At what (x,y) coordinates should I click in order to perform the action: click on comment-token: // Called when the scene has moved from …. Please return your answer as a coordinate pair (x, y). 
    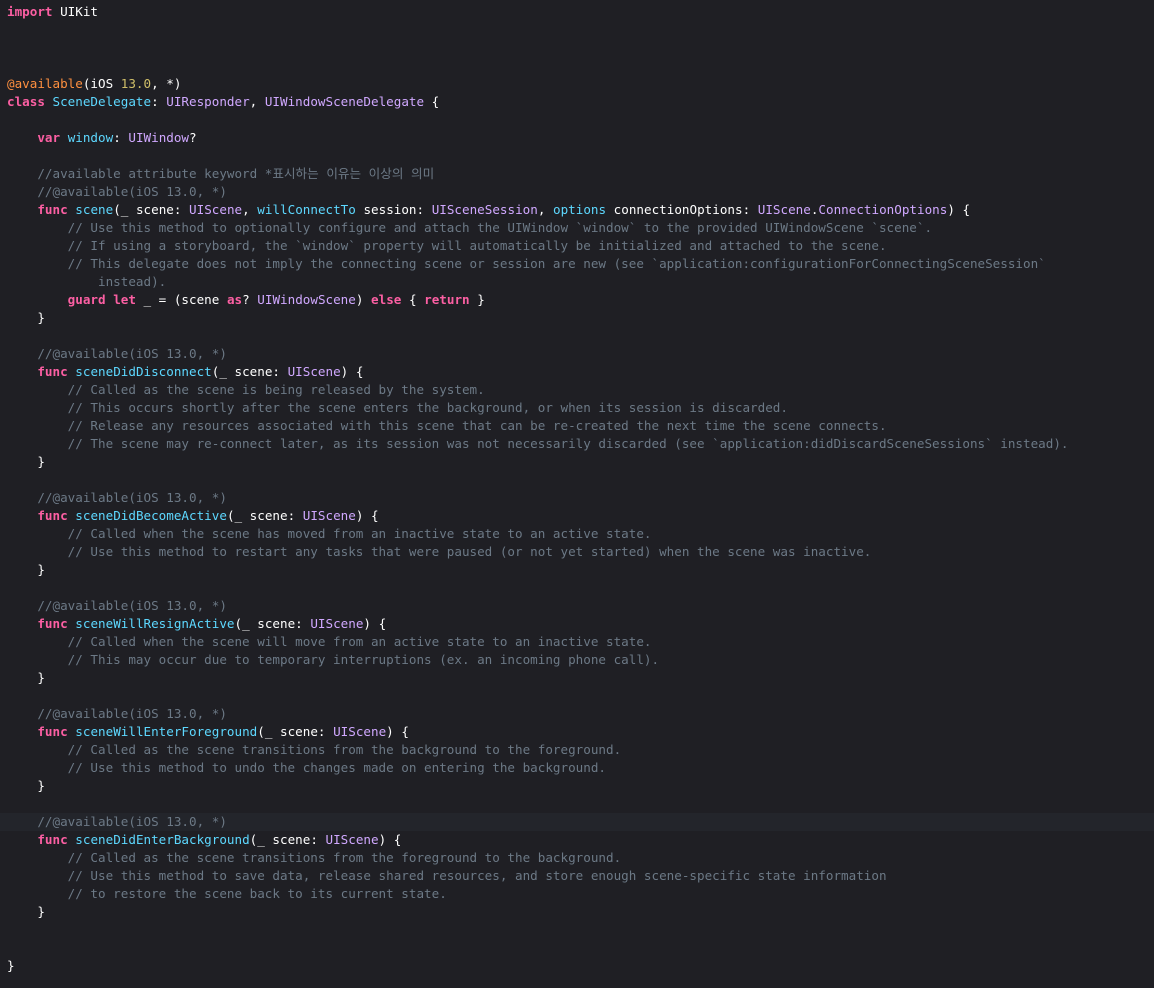
    Looking at the image, I should click on (359, 533).